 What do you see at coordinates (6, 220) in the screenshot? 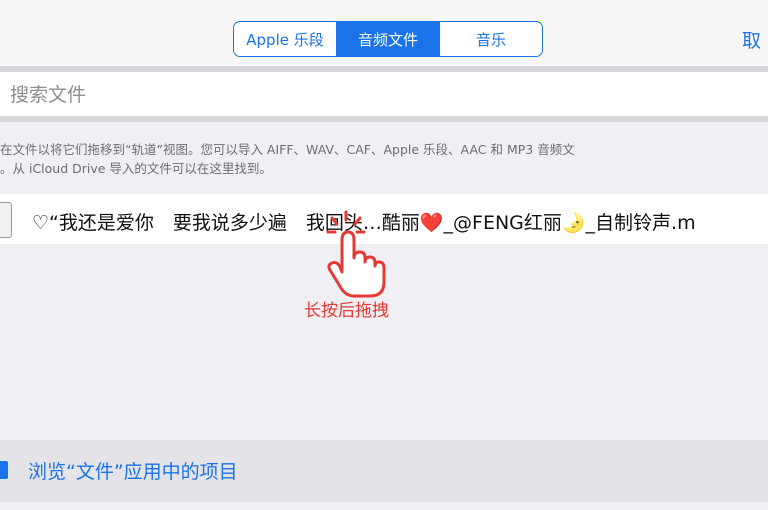
I see `file-icon` at bounding box center [6, 220].